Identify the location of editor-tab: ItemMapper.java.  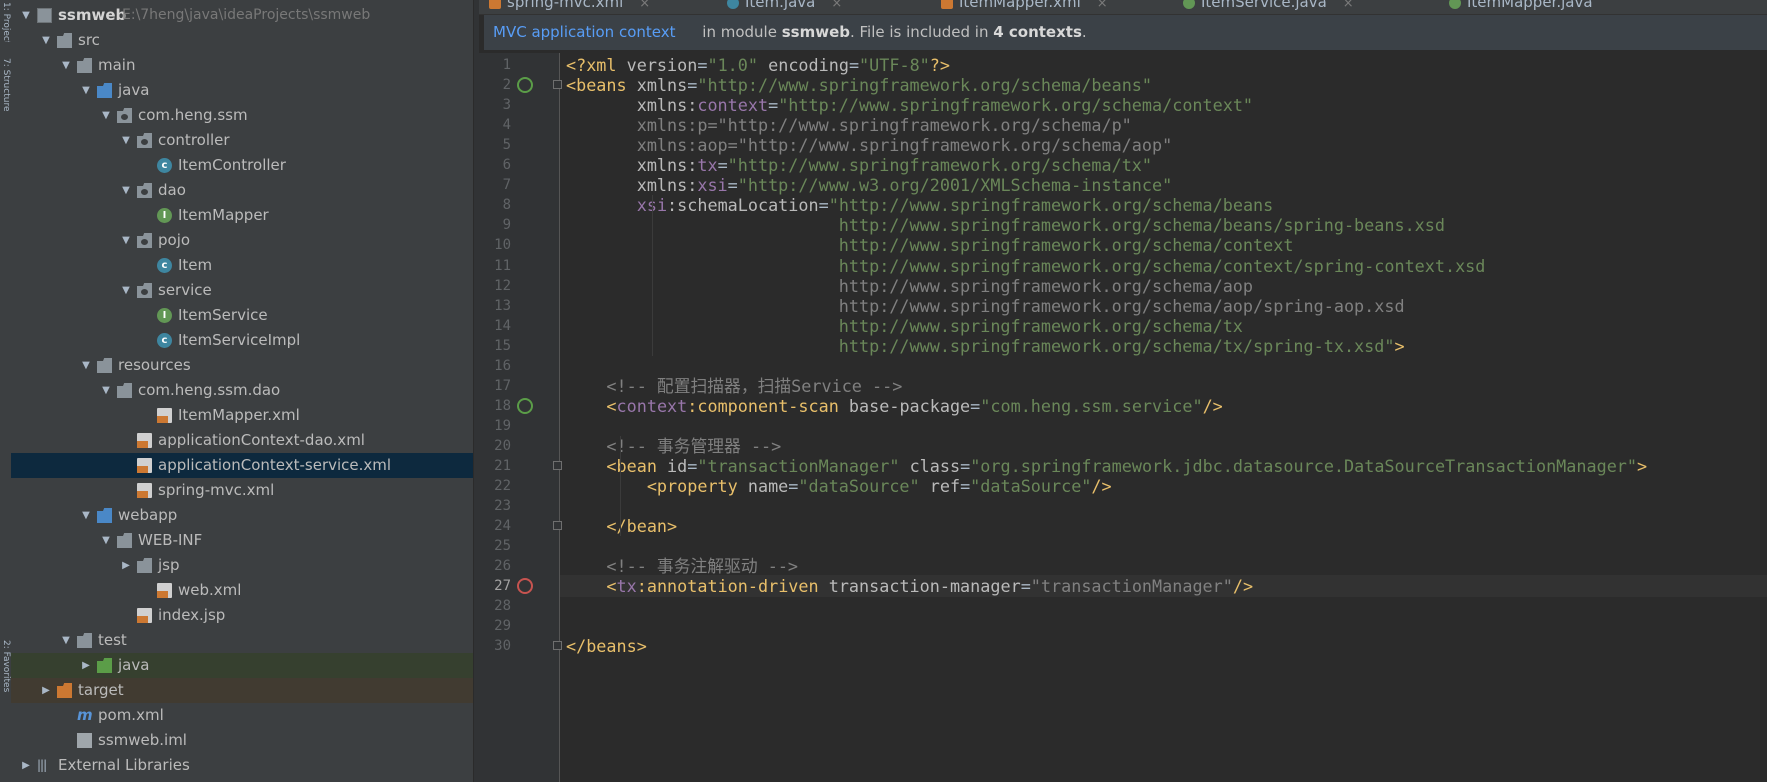
(1521, 7).